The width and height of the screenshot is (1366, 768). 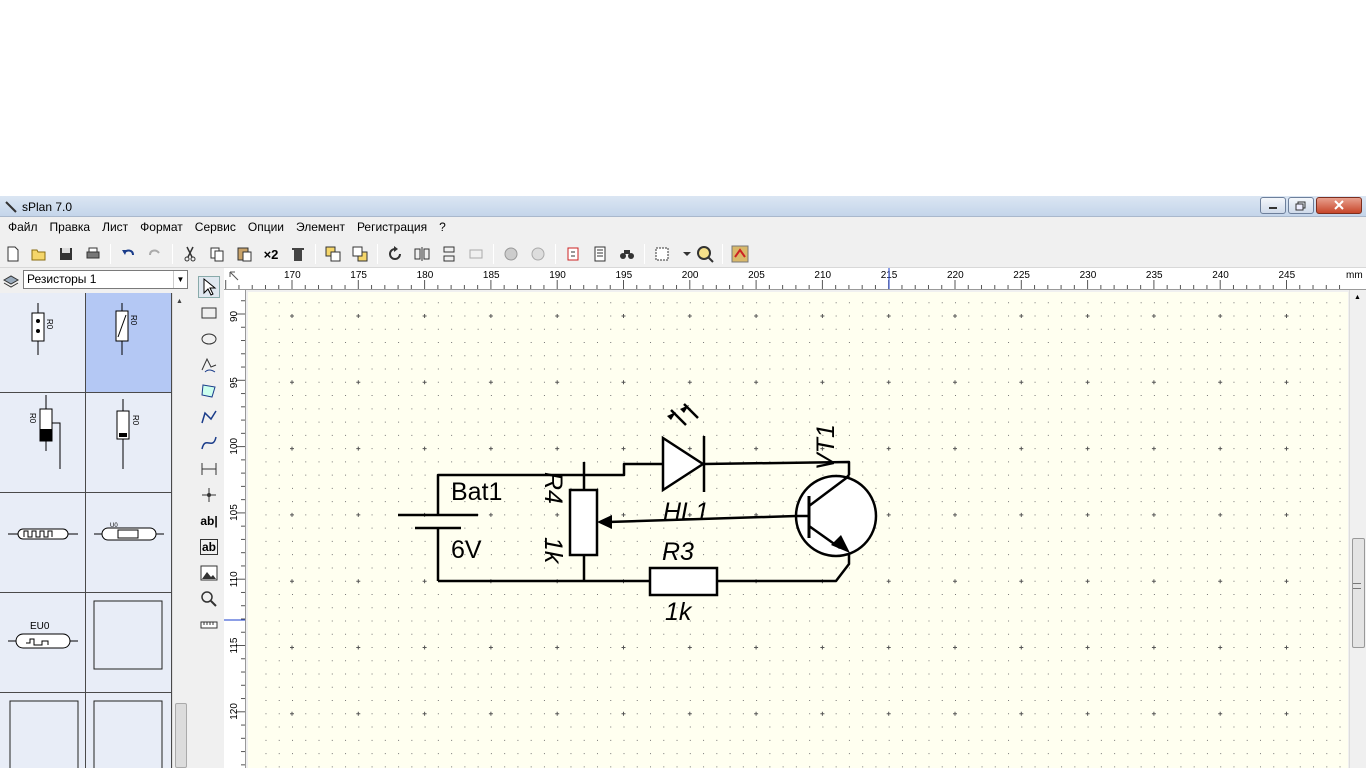 What do you see at coordinates (1357, 529) in the screenshot?
I see `canvas-vertical-scrollbar: ▲` at bounding box center [1357, 529].